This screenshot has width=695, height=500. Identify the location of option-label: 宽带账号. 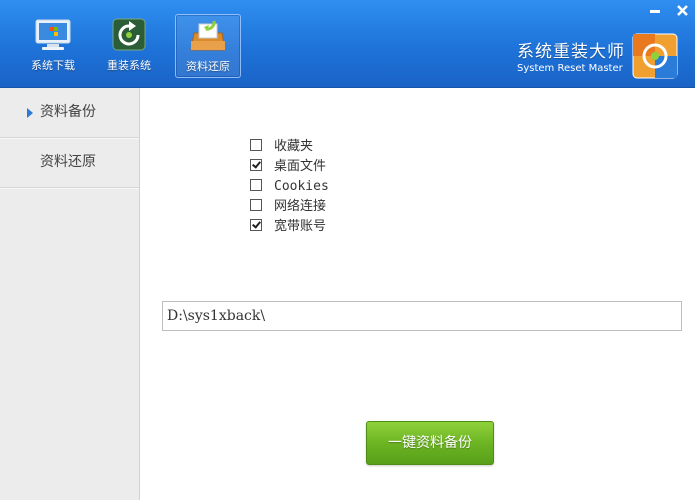
(300, 226).